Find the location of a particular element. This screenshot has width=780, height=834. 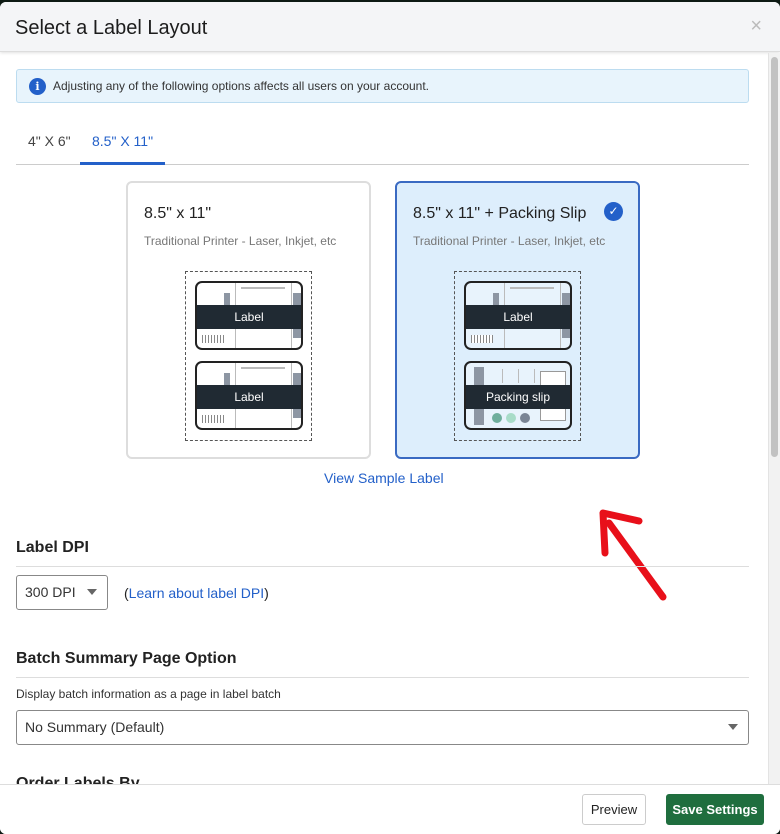

paren: ) is located at coordinates (266, 593).